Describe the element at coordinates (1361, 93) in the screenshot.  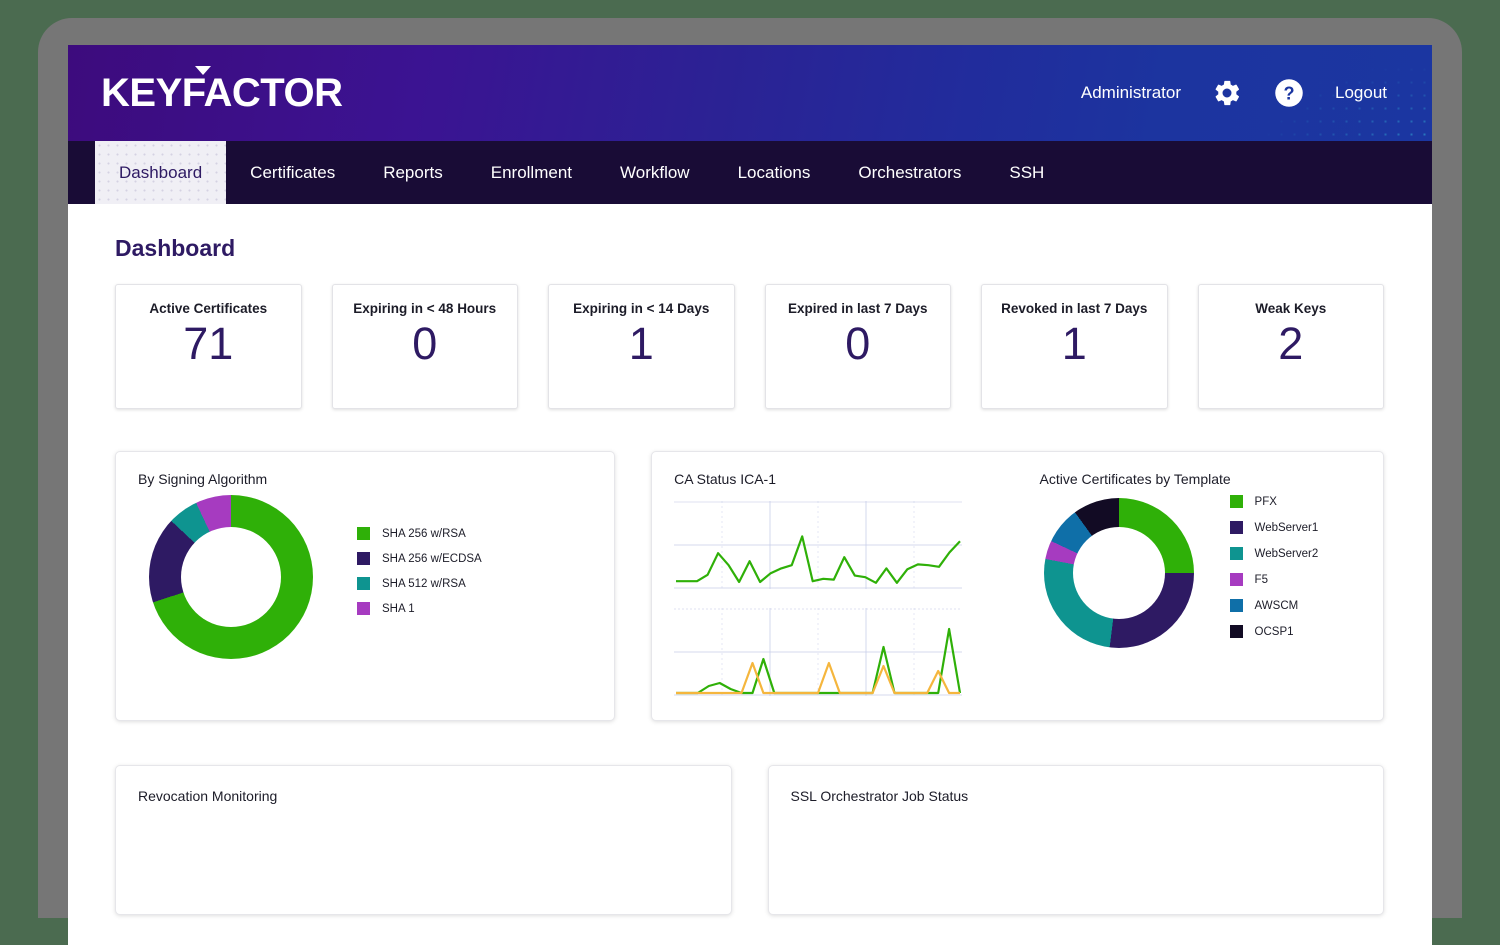
I see `logout-button: Logout` at that location.